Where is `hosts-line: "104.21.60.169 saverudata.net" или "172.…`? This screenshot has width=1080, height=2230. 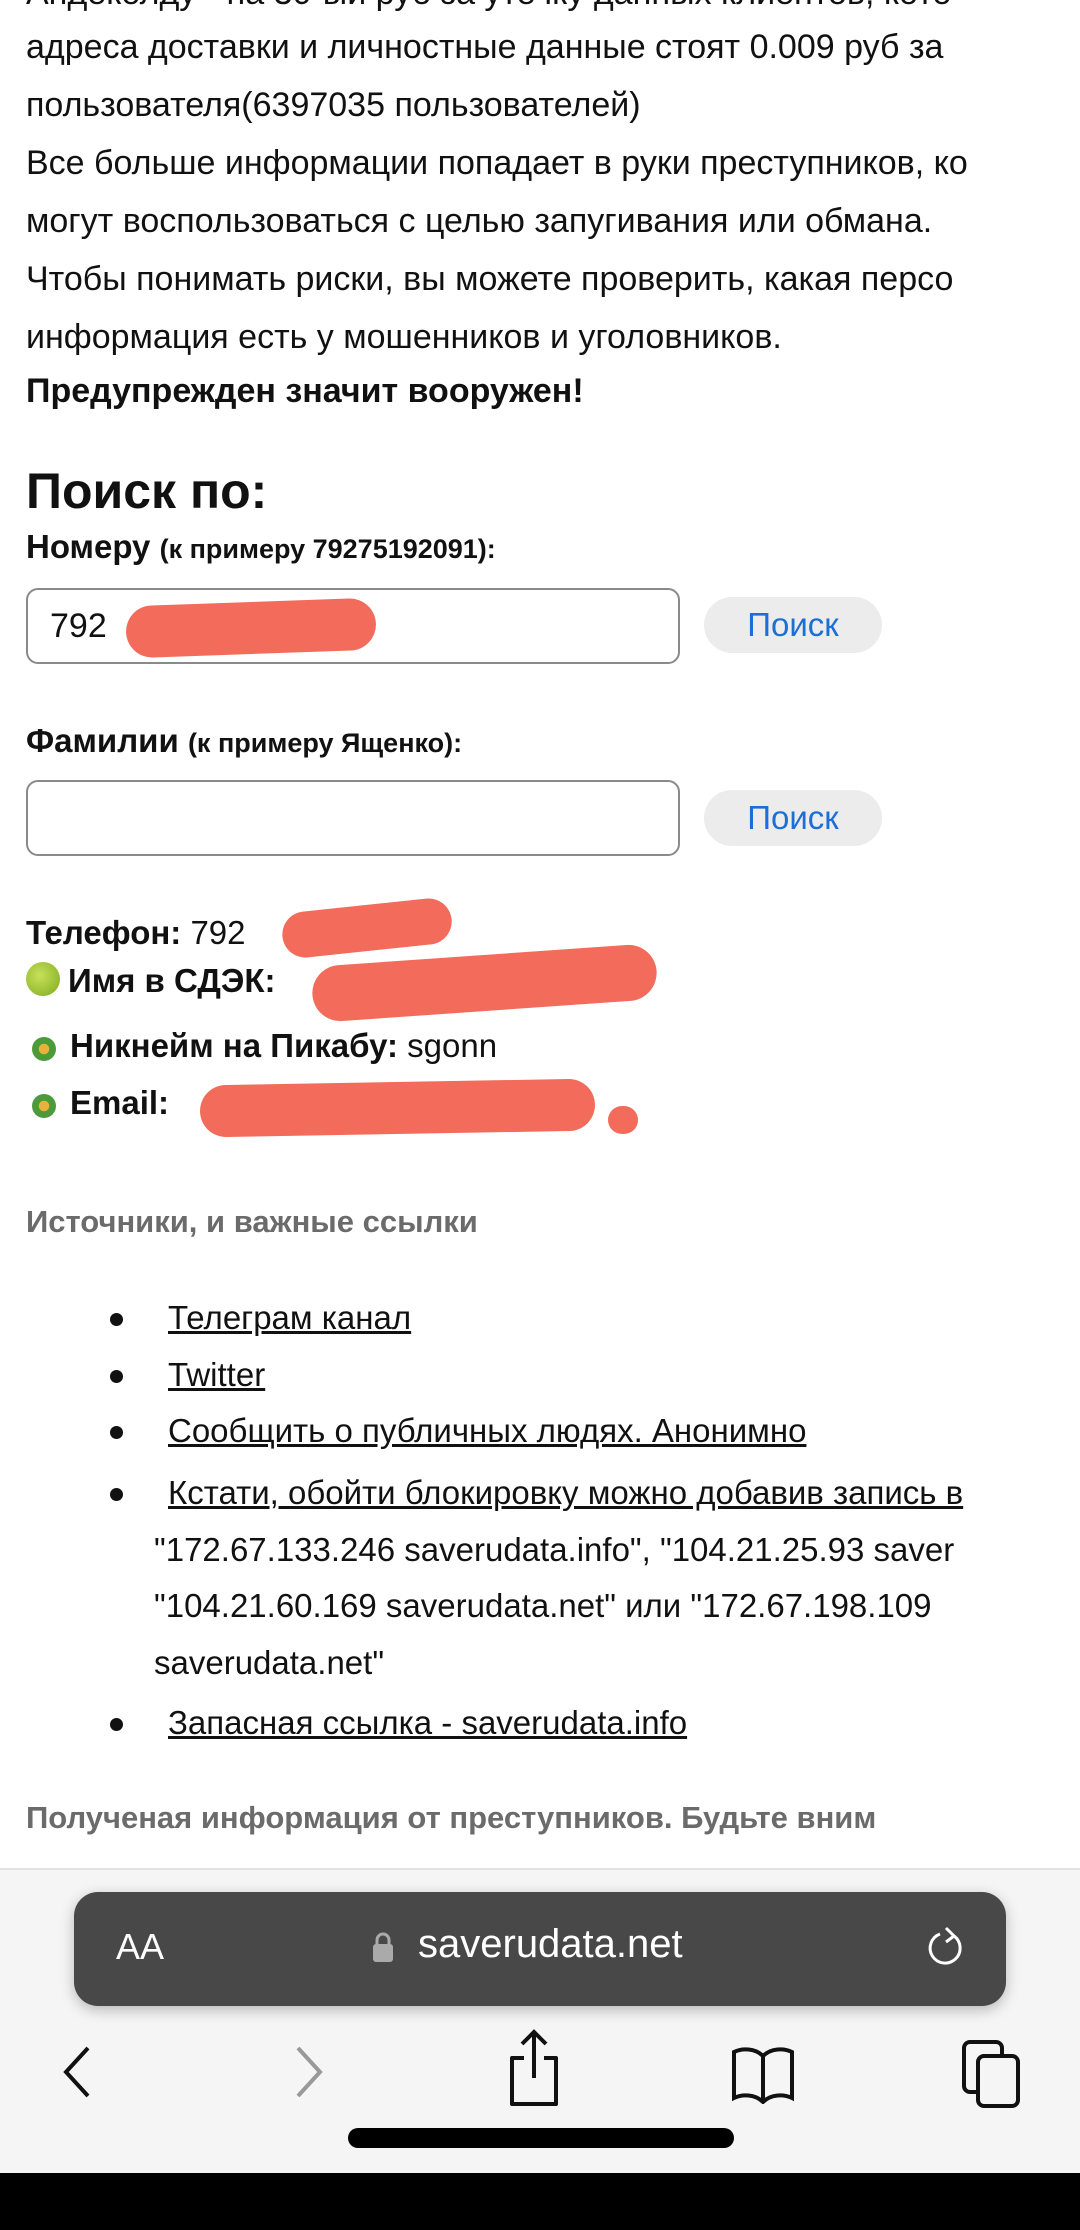 hosts-line: "104.21.60.169 saverudata.net" или "172.… is located at coordinates (543, 1605).